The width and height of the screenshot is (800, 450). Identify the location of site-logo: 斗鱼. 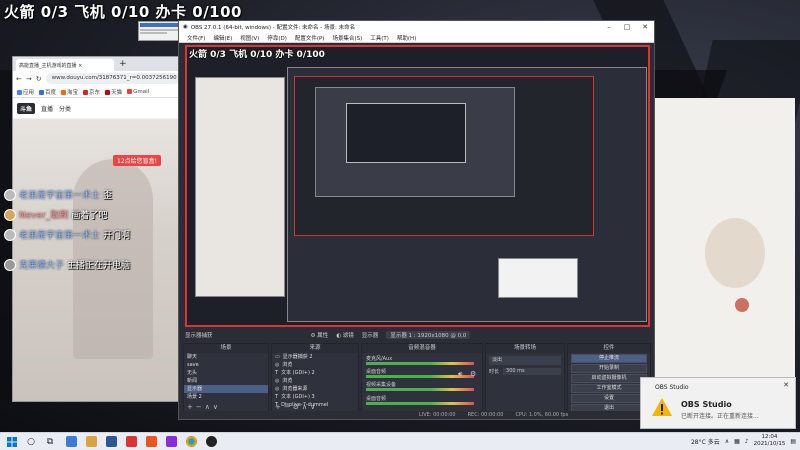
(26, 108).